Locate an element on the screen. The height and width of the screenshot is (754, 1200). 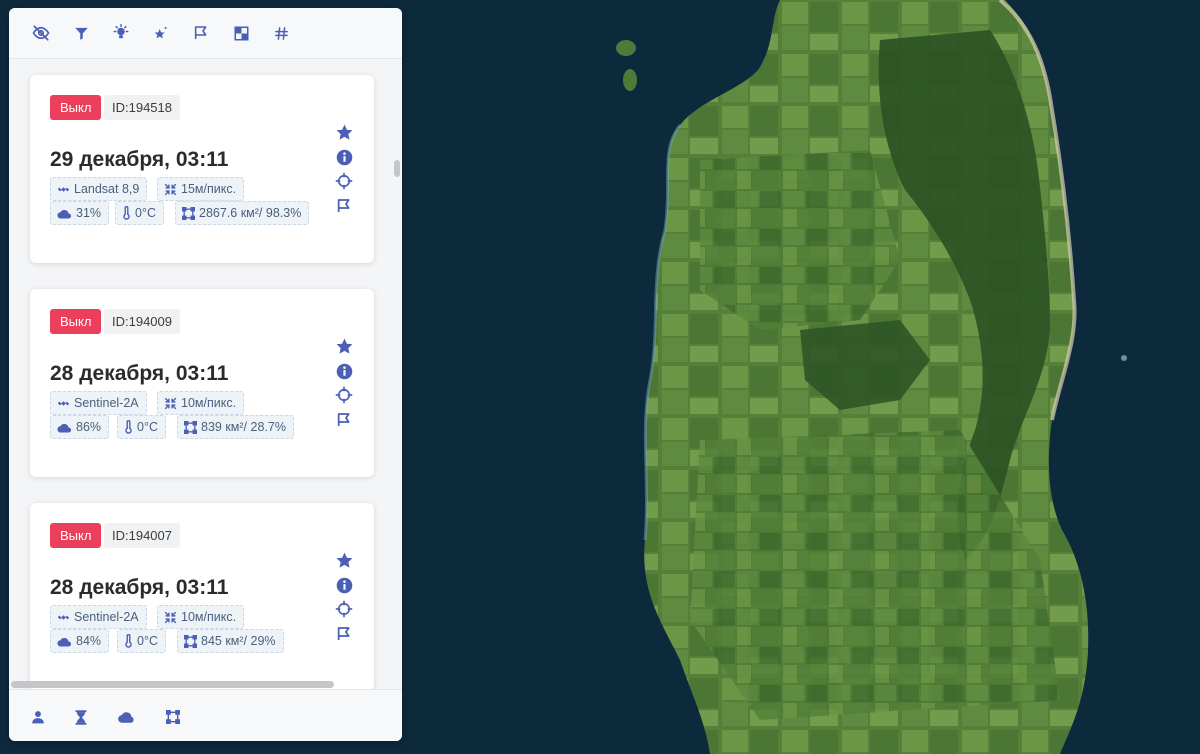
checker-icon is located at coordinates (241, 33).